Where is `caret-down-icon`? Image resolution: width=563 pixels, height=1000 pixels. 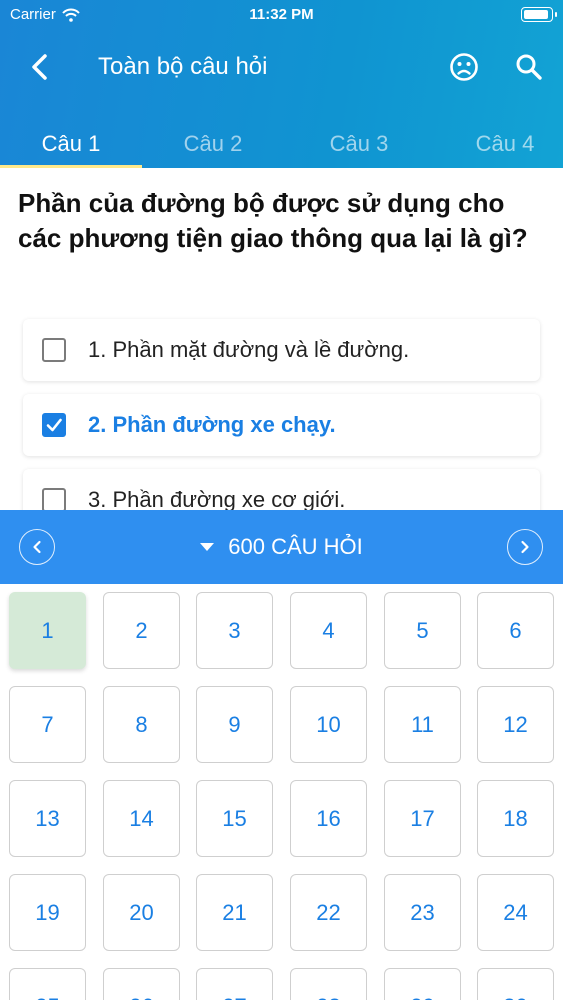
caret-down-icon is located at coordinates (207, 547).